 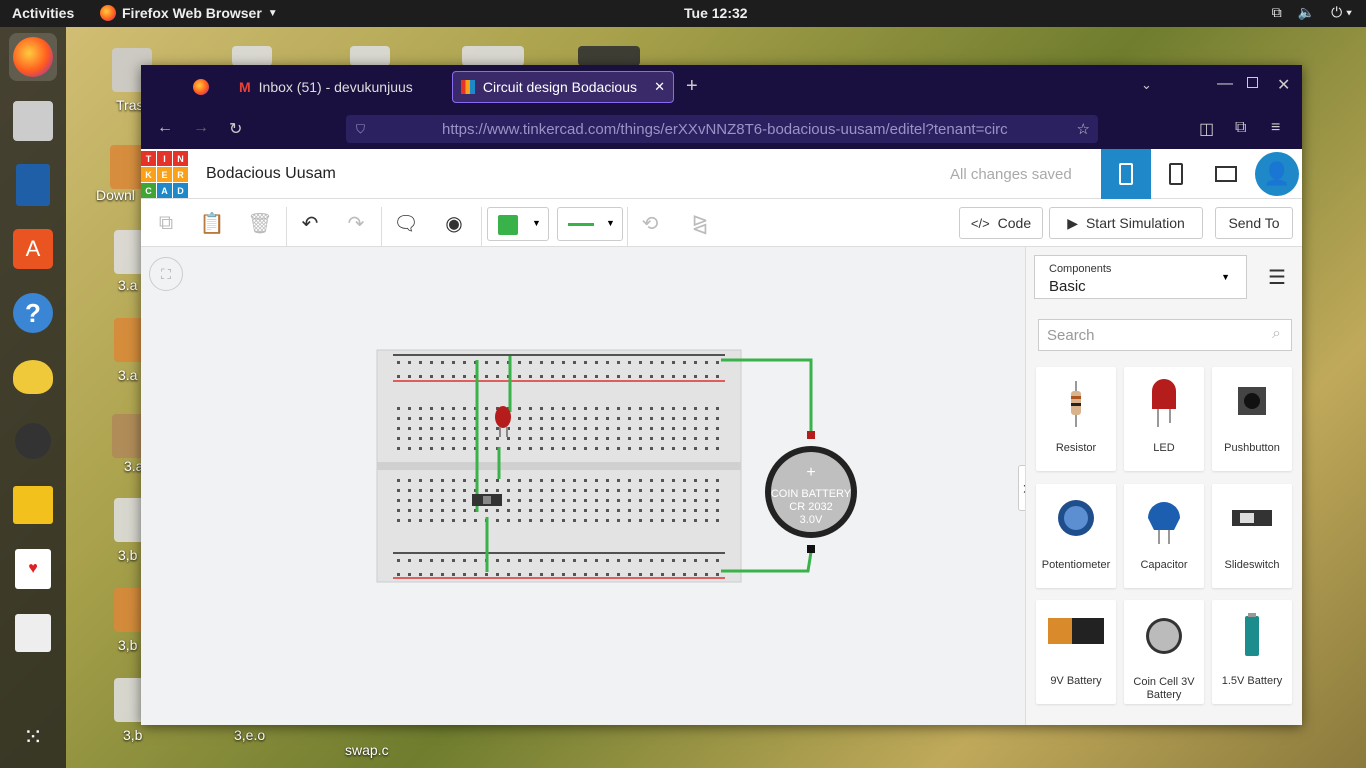 What do you see at coordinates (811, 492) in the screenshot?
I see `coin-battery: + COIN BATTERY CR 2032 3.0V` at bounding box center [811, 492].